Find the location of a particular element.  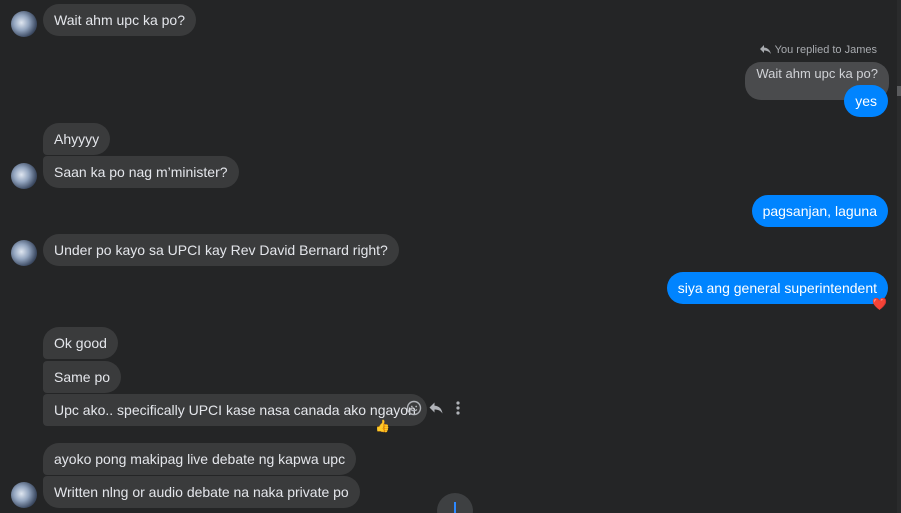

scrollbar-thumb is located at coordinates (899, 91).